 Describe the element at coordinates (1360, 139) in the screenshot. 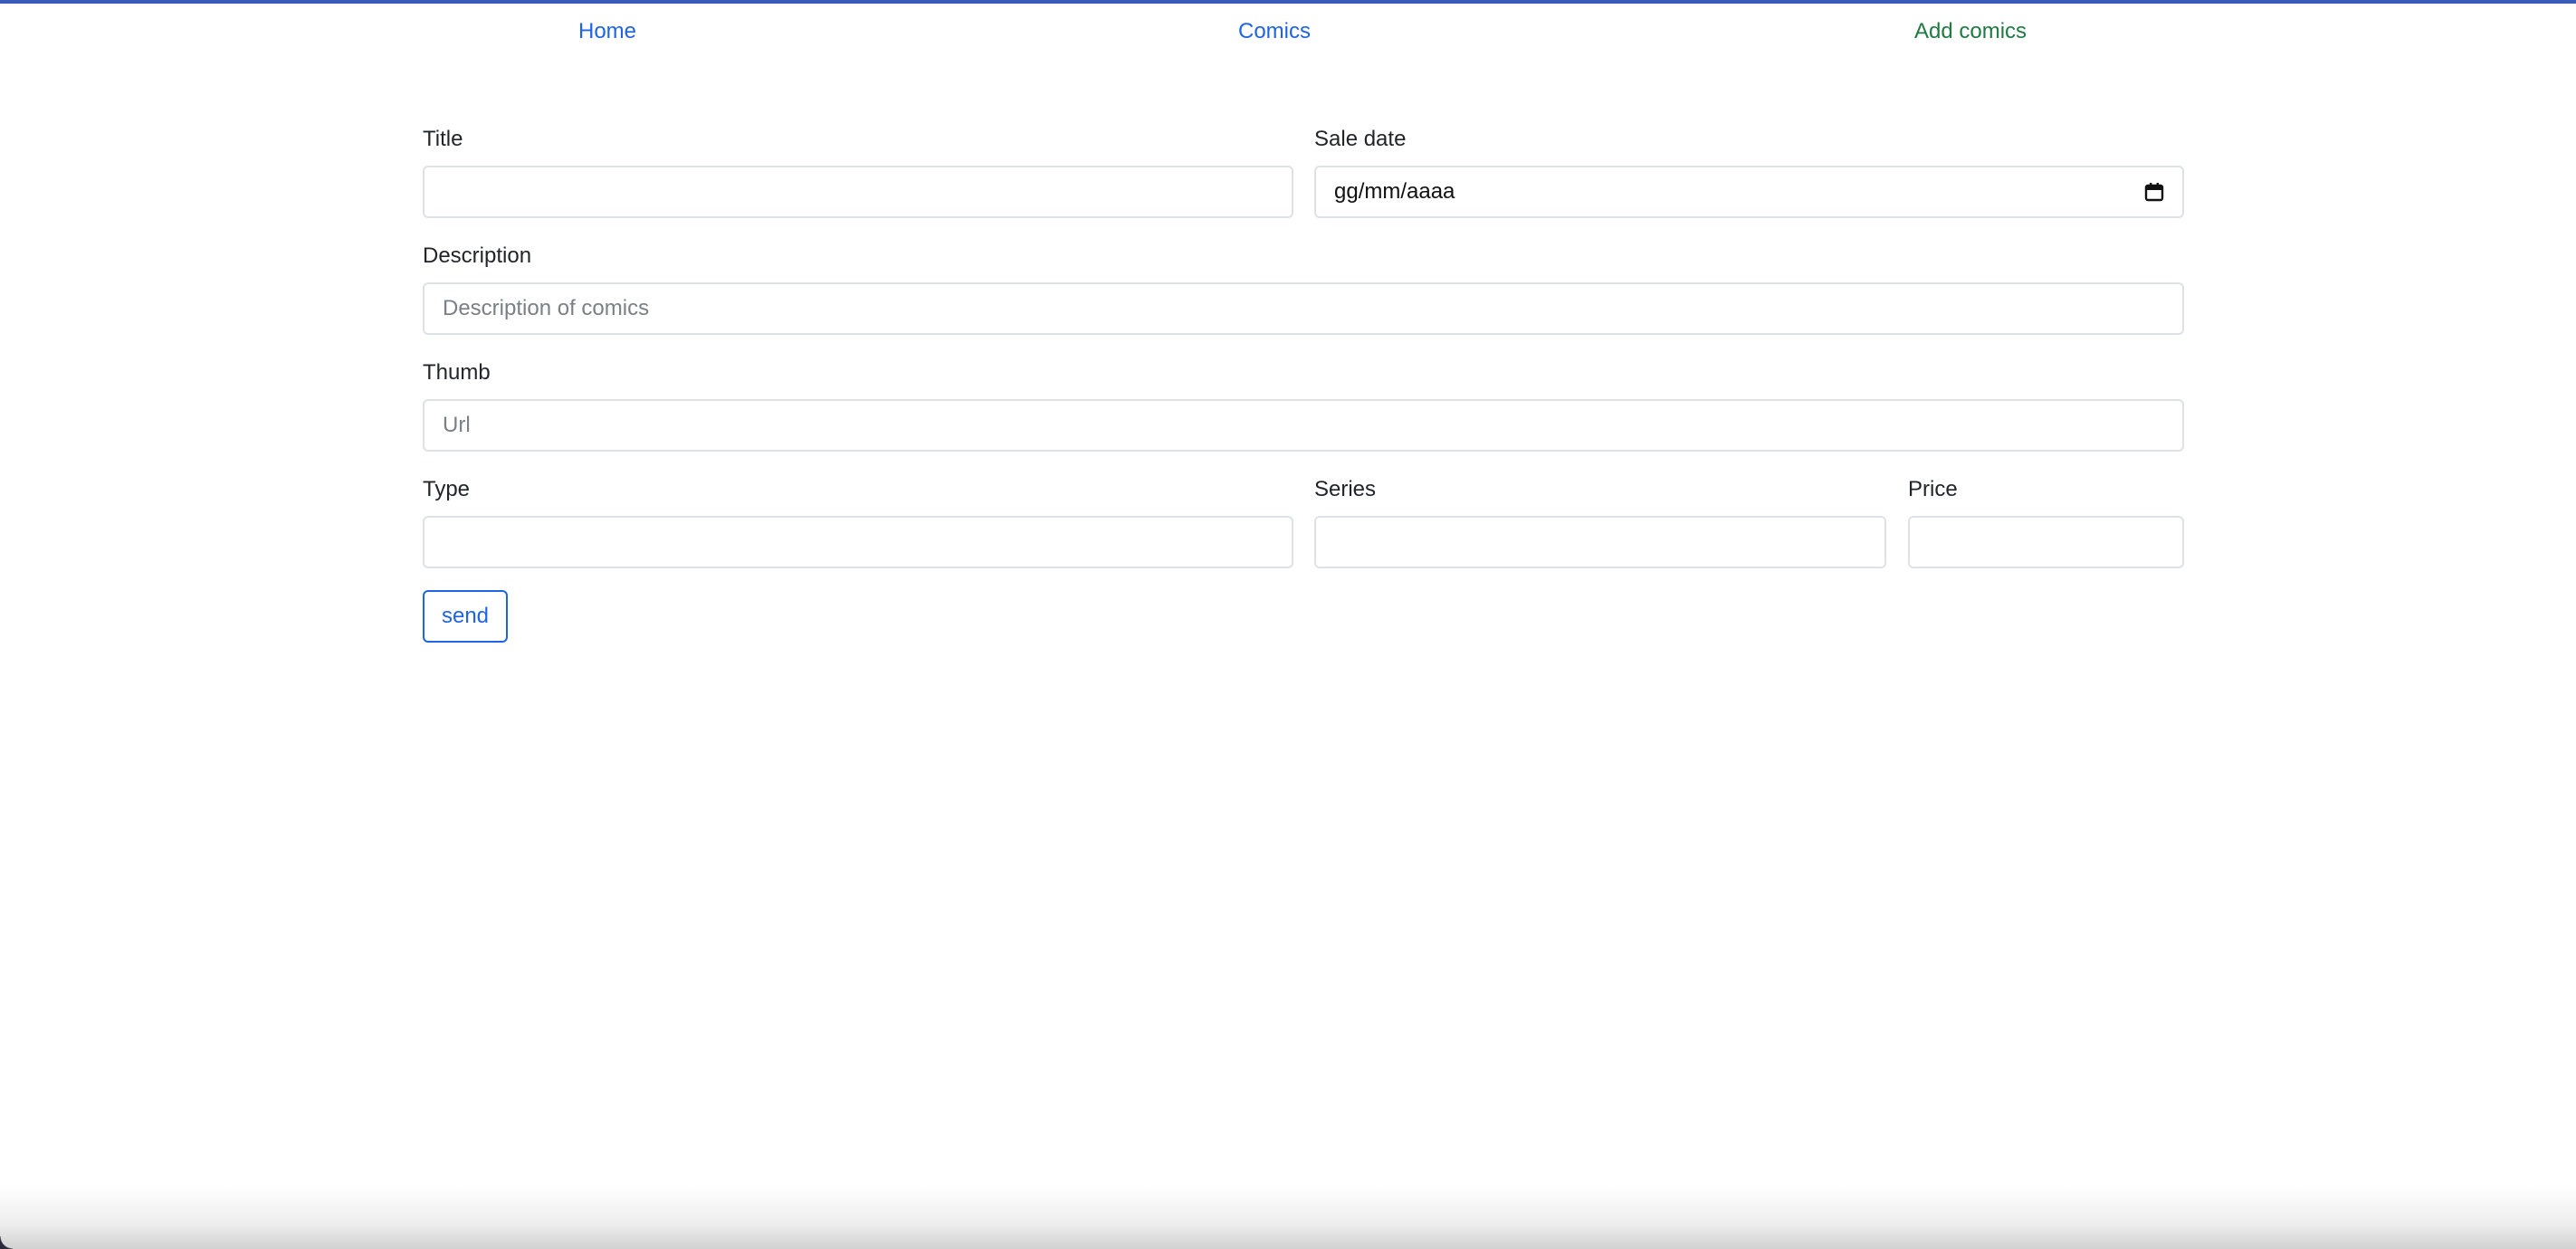

I see `sale-date-label: Sale date` at that location.